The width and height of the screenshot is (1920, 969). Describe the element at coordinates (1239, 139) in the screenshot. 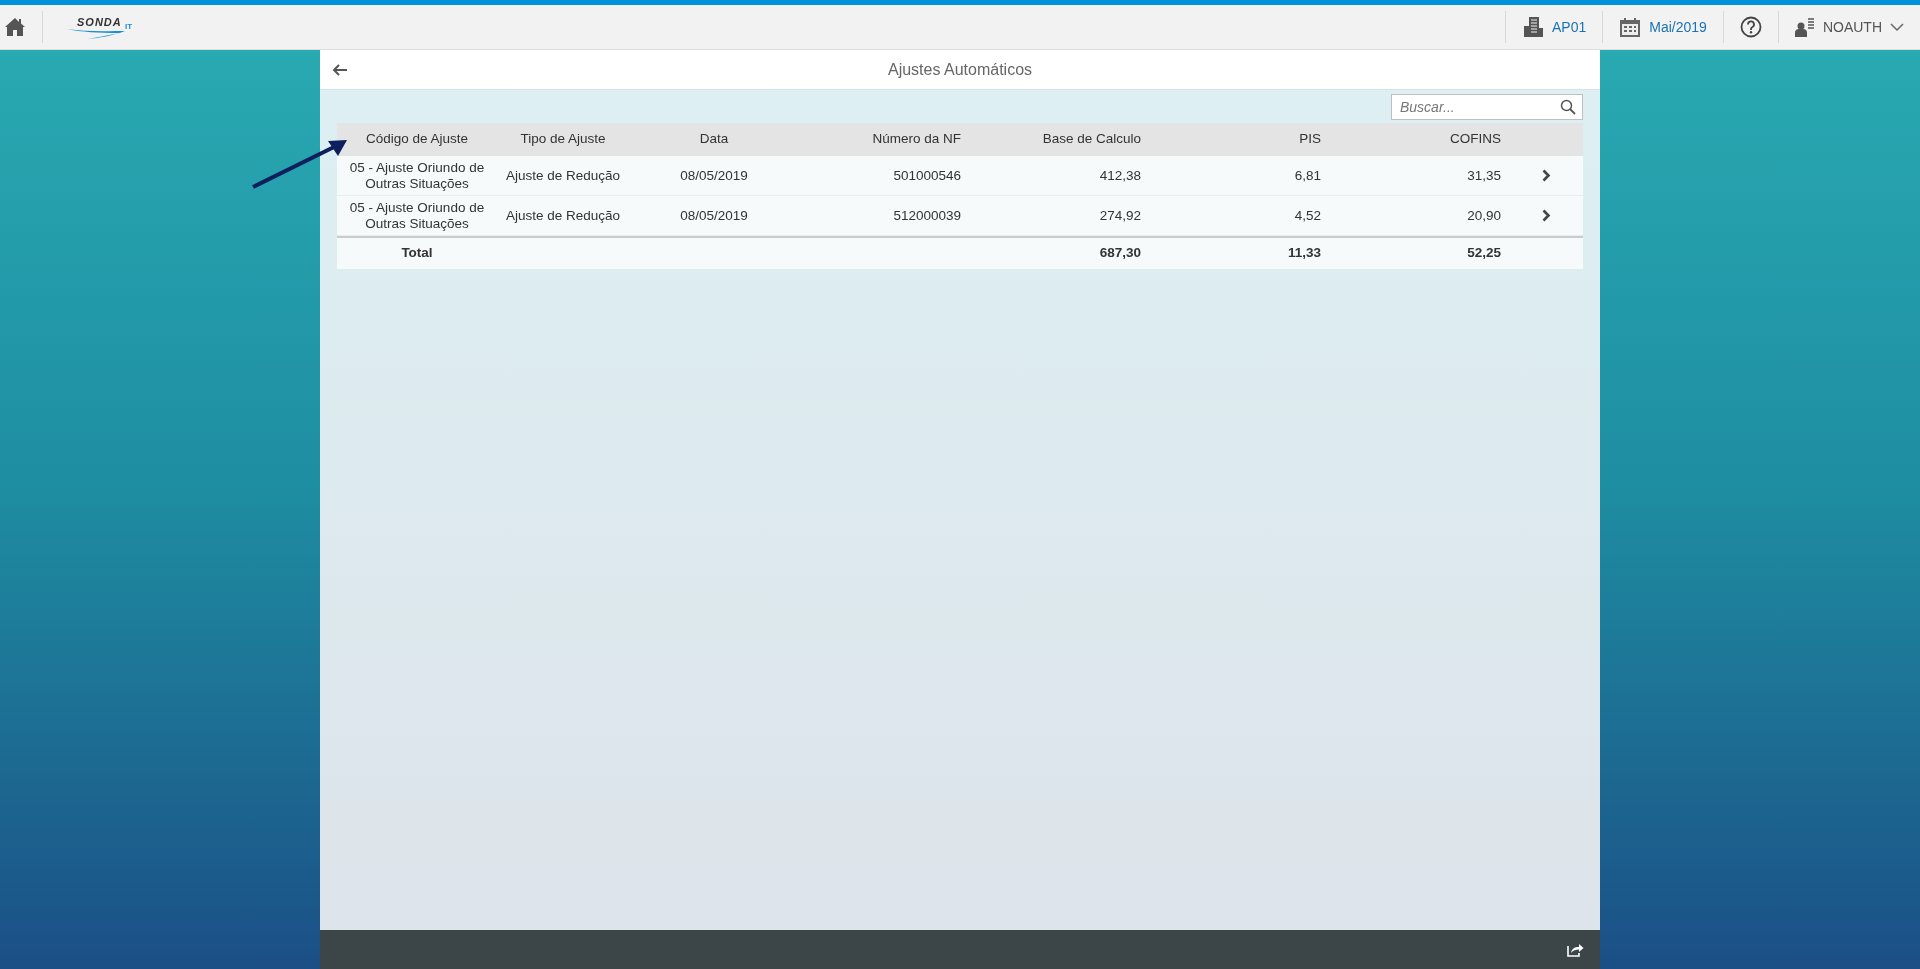

I see `column-header: PIS` at that location.